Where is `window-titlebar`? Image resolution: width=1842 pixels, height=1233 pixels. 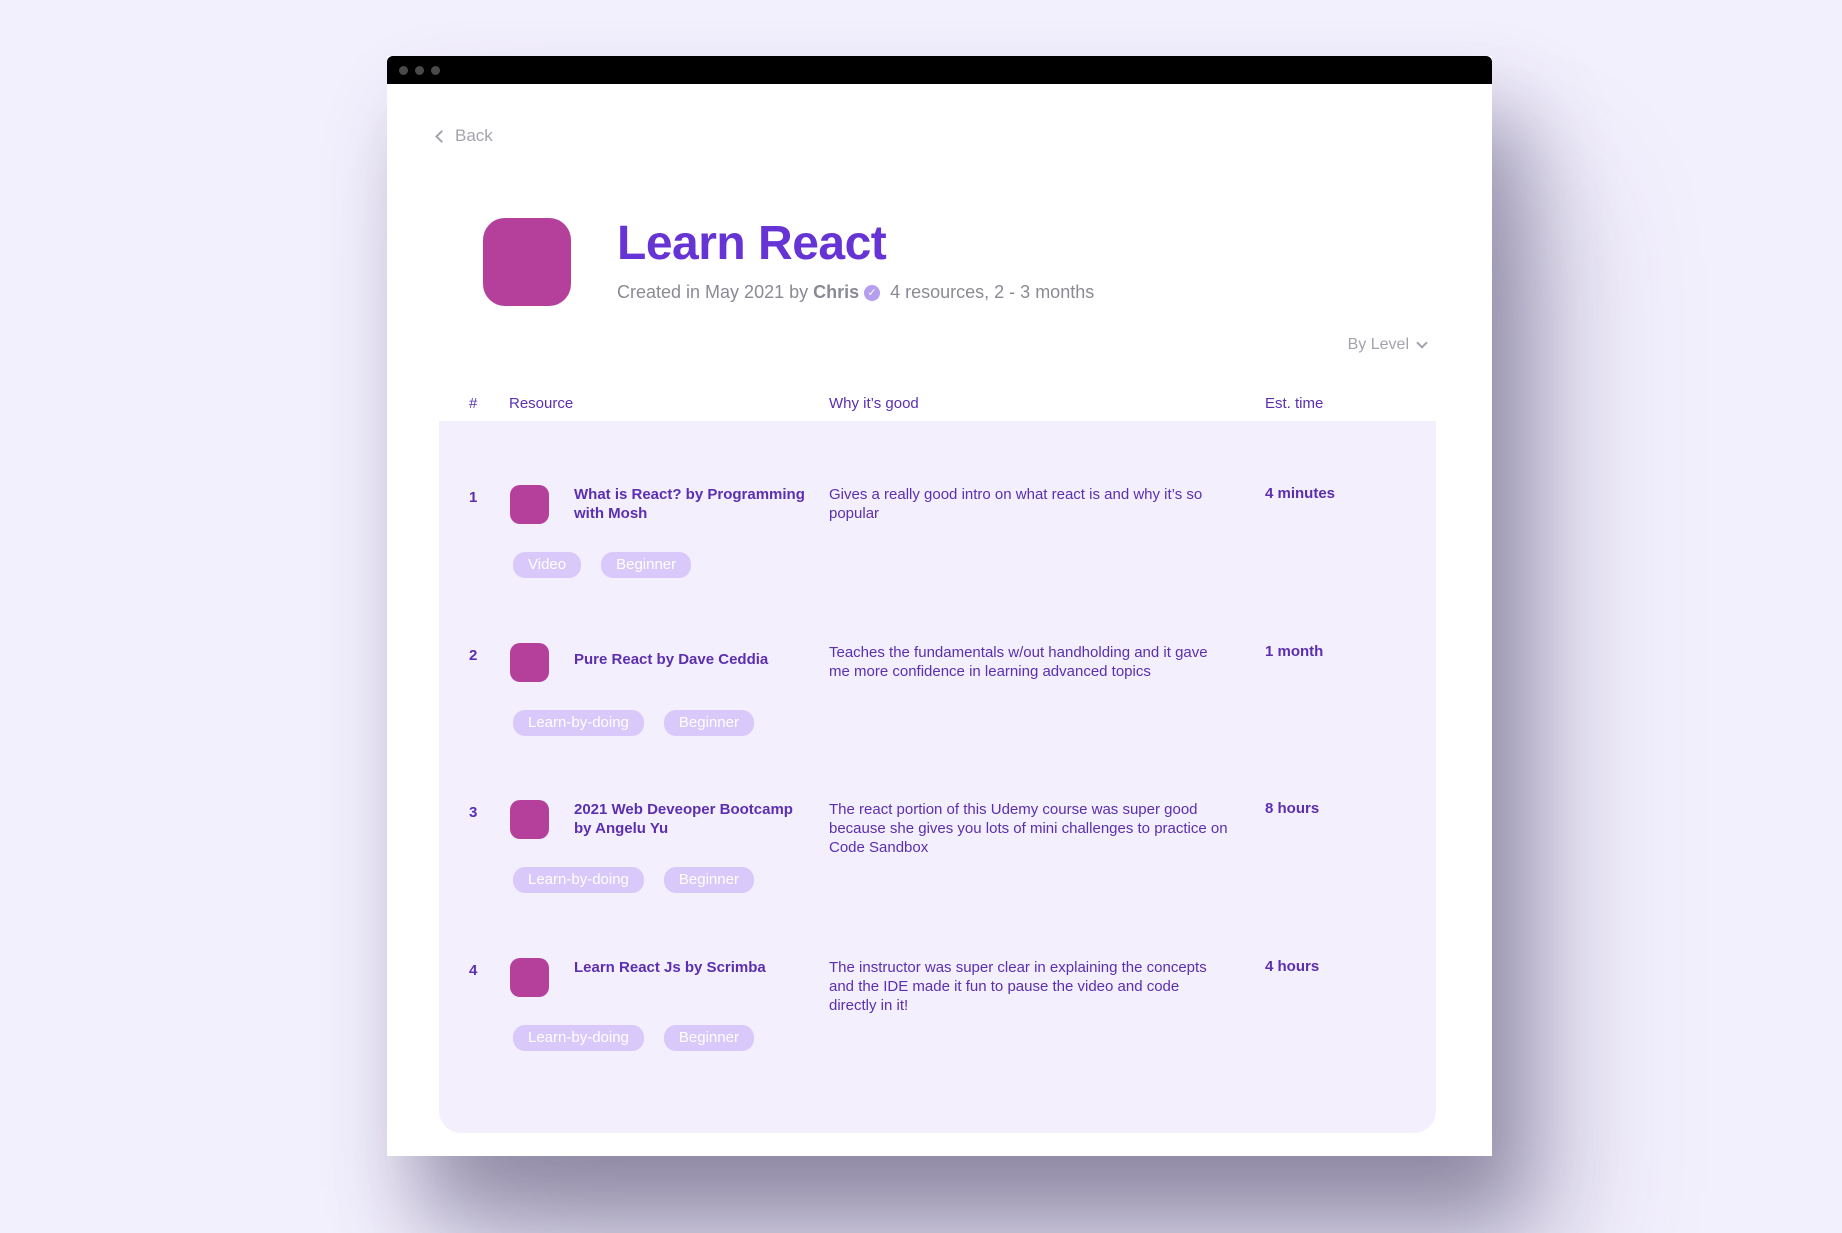
window-titlebar is located at coordinates (939, 70).